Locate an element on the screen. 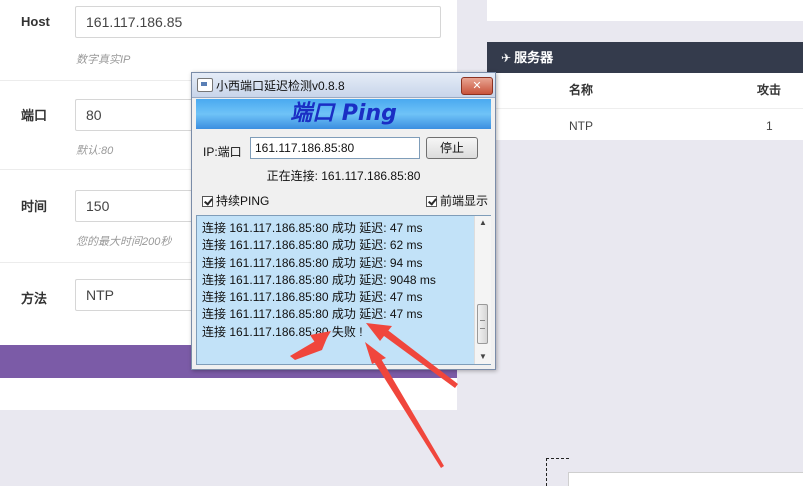 Image resolution: width=803 pixels, height=486 pixels. port-help-text: 默认:80 is located at coordinates (95, 151).